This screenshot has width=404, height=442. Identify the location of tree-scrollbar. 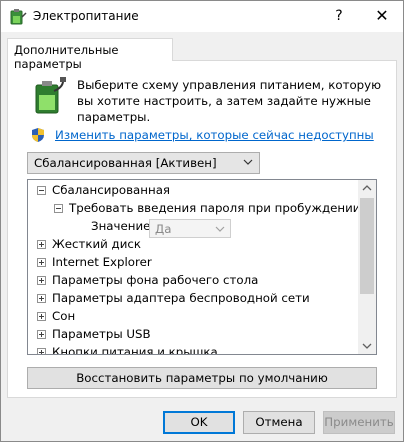
(367, 267).